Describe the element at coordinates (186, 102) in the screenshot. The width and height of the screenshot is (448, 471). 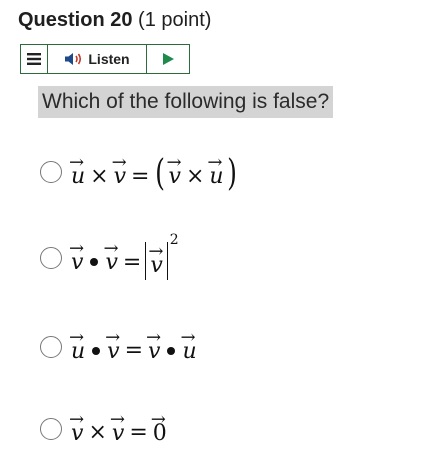
I see `question-prompt: Which of the following is false?` at that location.